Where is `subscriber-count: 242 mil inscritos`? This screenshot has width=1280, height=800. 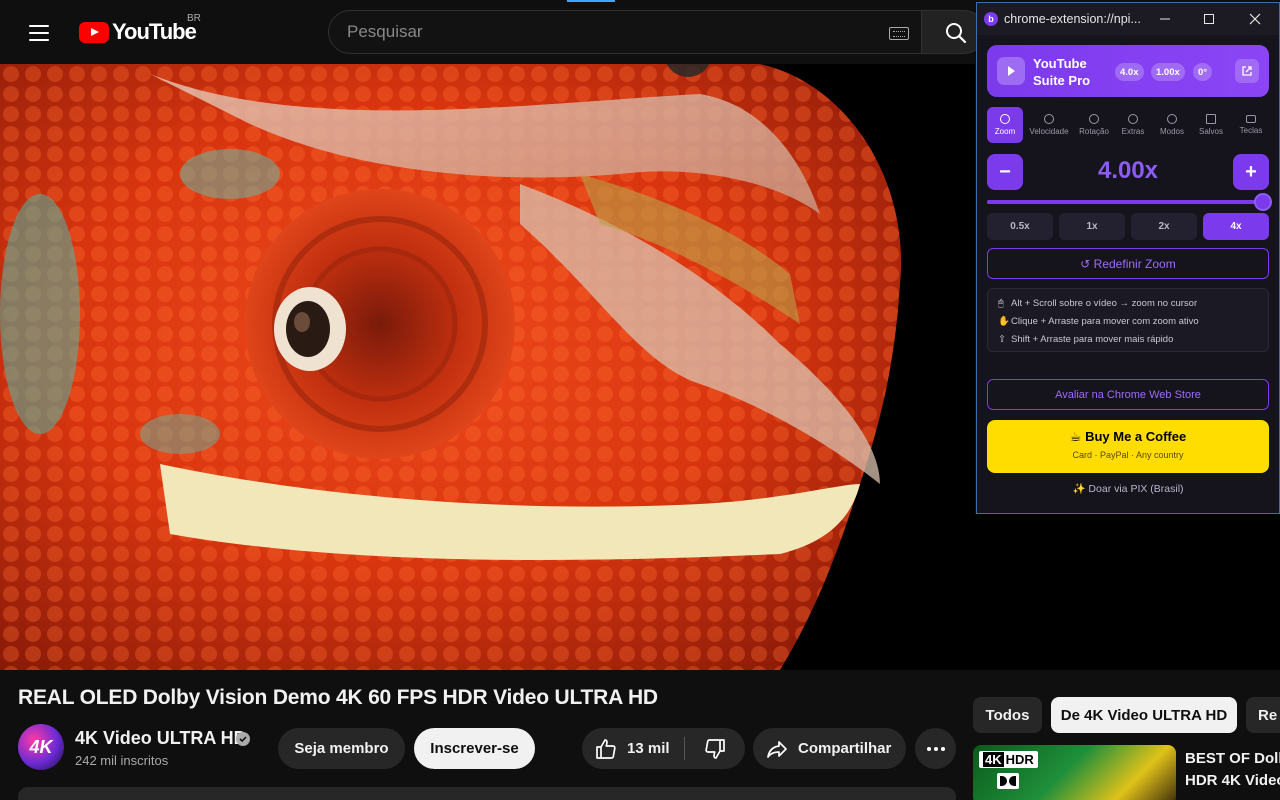
subscriber-count: 242 mil inscritos is located at coordinates (122, 760).